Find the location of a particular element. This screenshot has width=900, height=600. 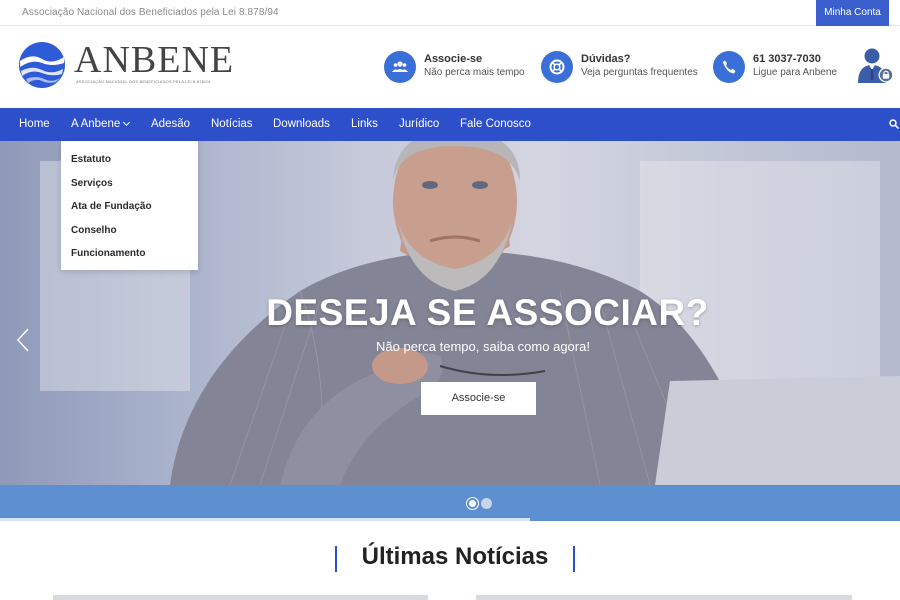

chevron-left-icon is located at coordinates (23, 340).